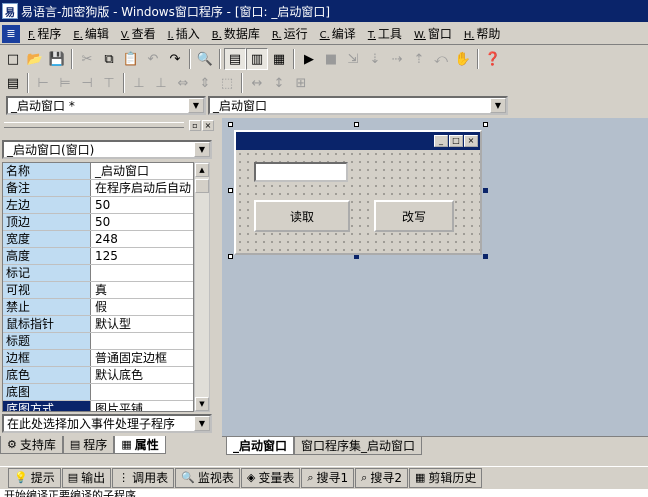 This screenshot has width=648, height=497. Describe the element at coordinates (302, 216) in the screenshot. I see `read-button: 读取` at that location.